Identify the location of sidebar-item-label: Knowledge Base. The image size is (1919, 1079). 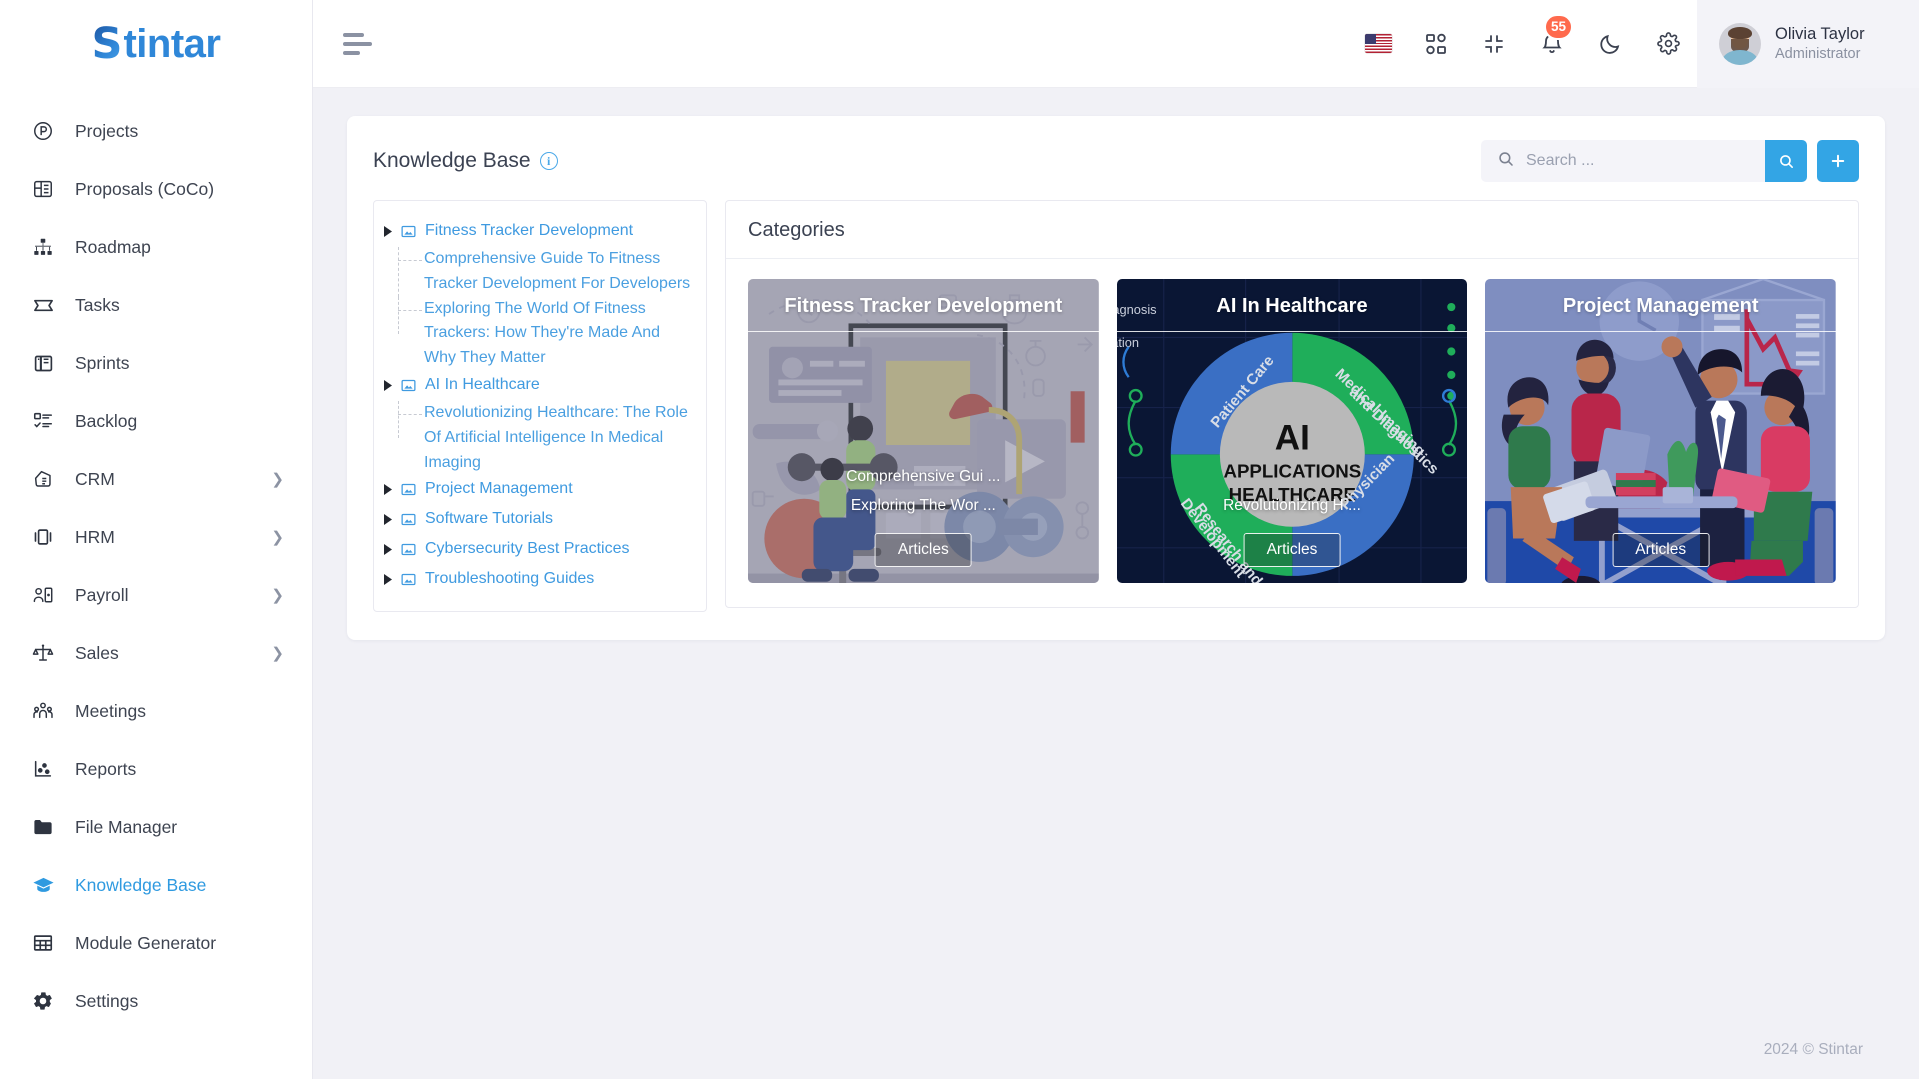
(141, 884).